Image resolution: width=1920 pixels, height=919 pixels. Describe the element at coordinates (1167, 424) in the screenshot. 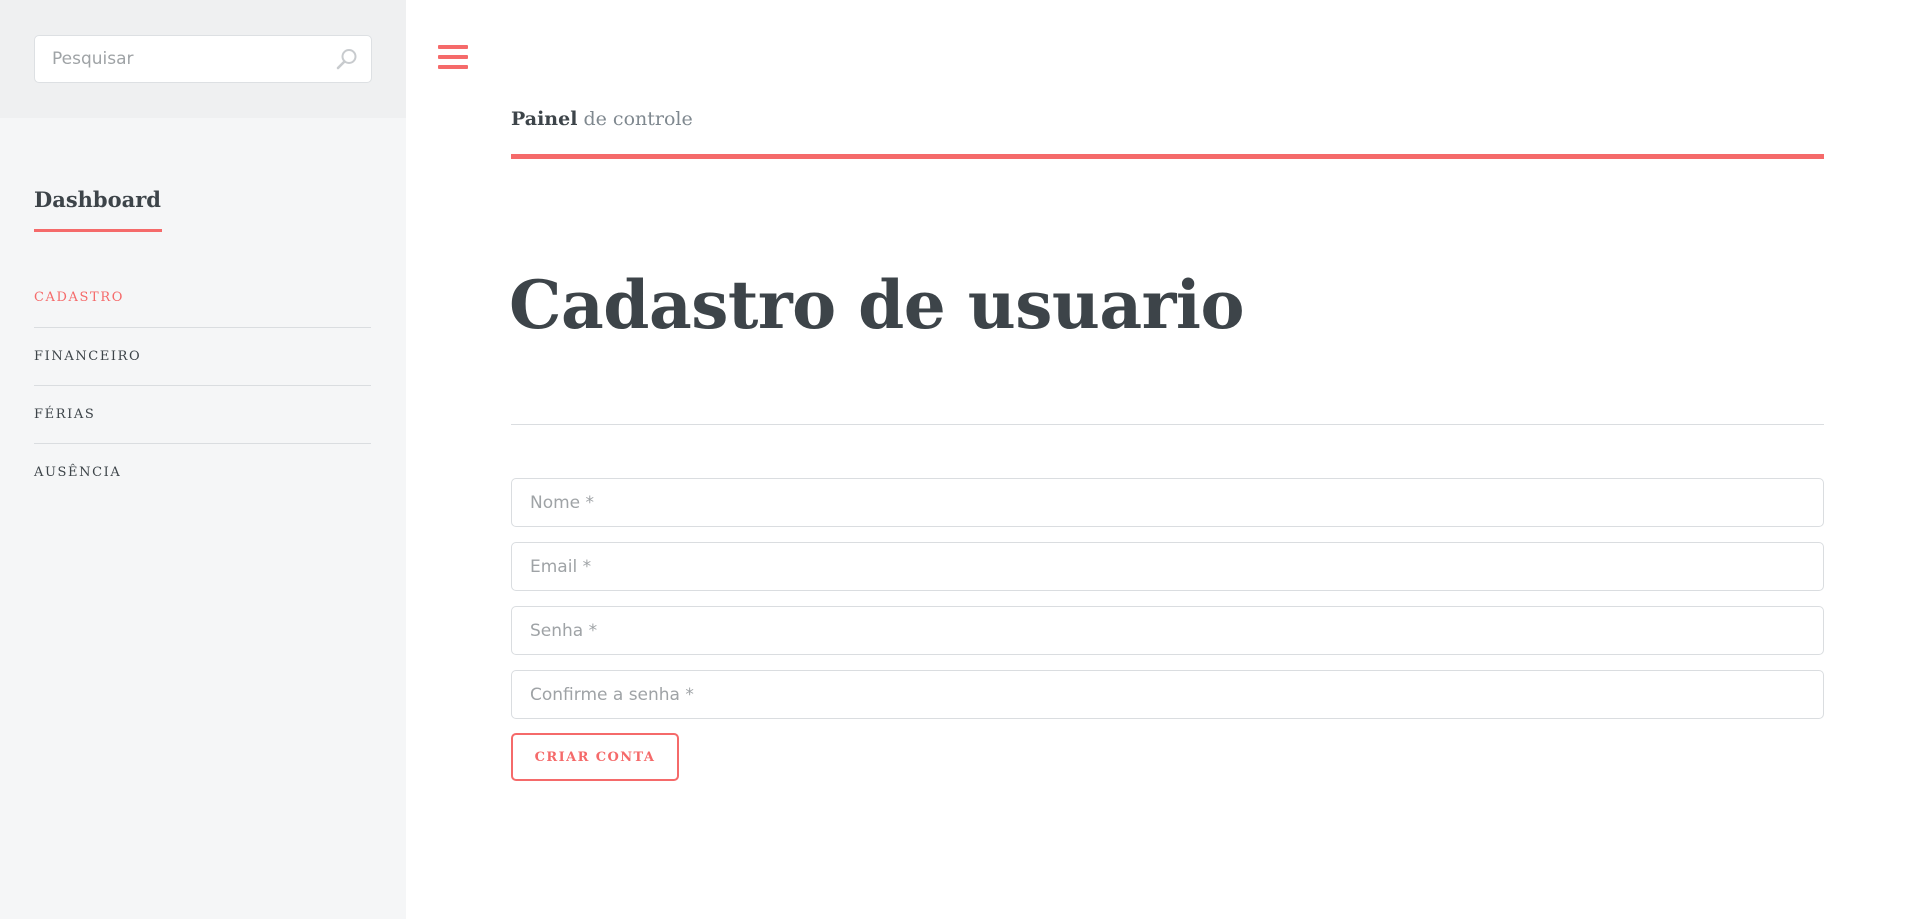

I see `section-divider` at that location.